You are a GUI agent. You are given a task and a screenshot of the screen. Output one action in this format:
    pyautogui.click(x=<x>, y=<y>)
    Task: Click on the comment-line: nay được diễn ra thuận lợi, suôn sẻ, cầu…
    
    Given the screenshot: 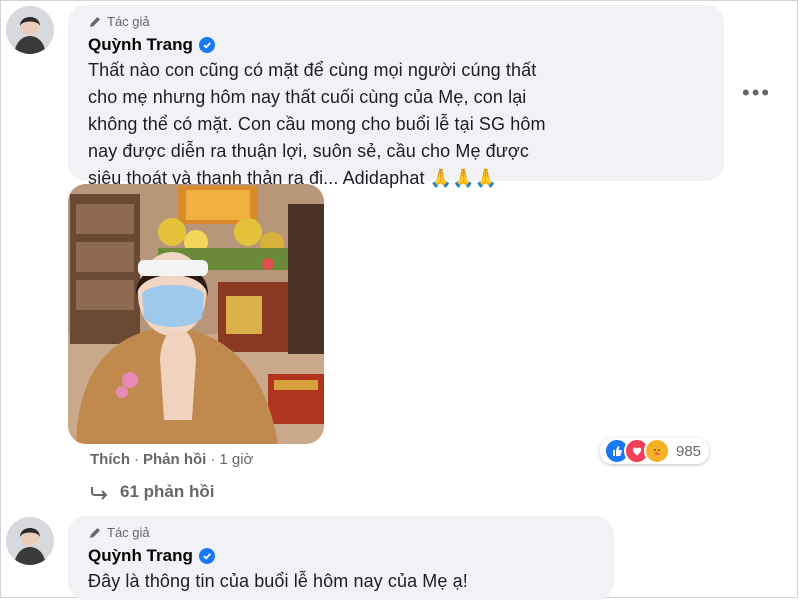 What is the action you would take?
    pyautogui.click(x=308, y=151)
    